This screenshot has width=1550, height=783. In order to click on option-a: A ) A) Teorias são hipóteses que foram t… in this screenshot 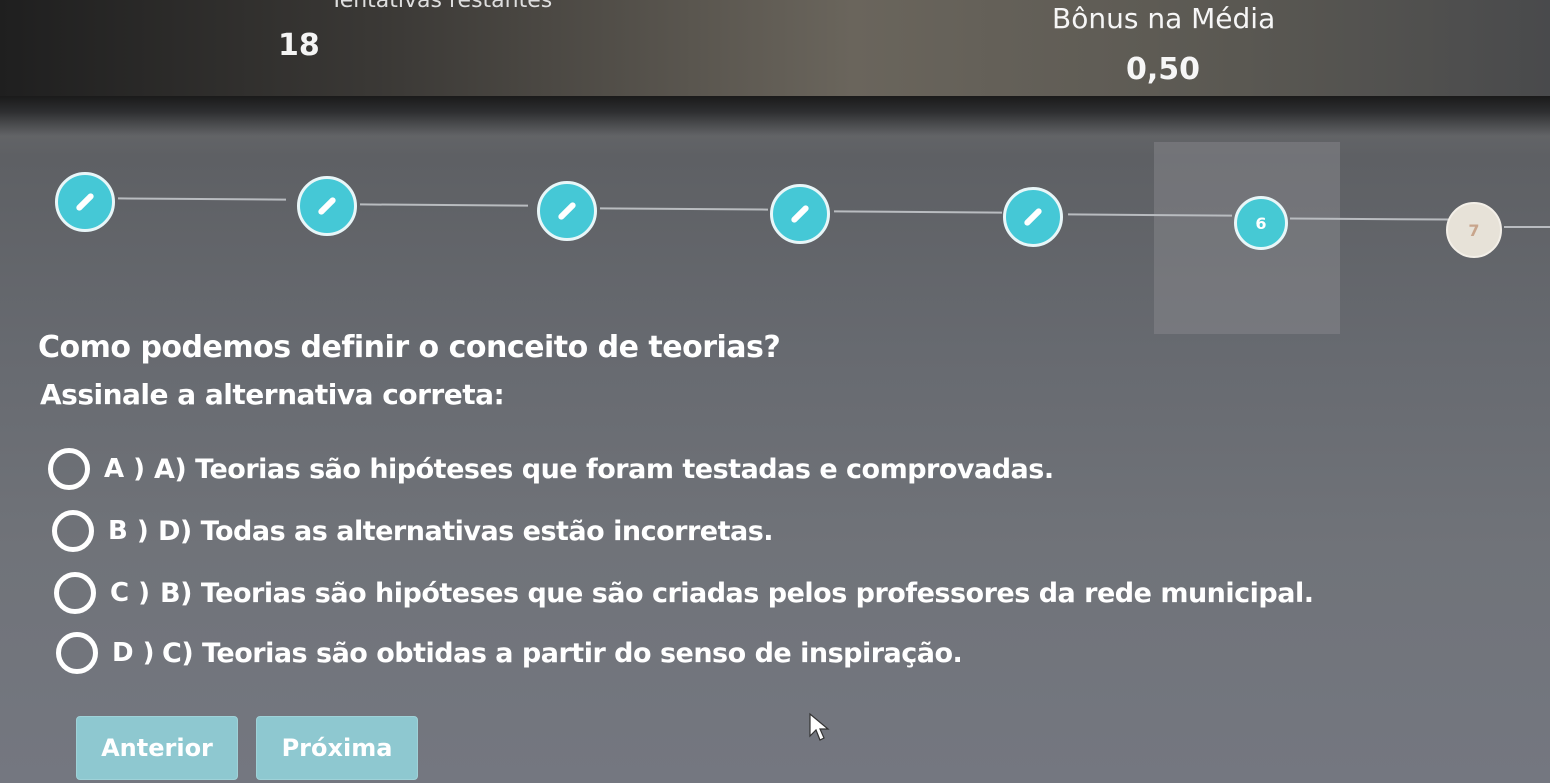, I will do `click(551, 469)`.